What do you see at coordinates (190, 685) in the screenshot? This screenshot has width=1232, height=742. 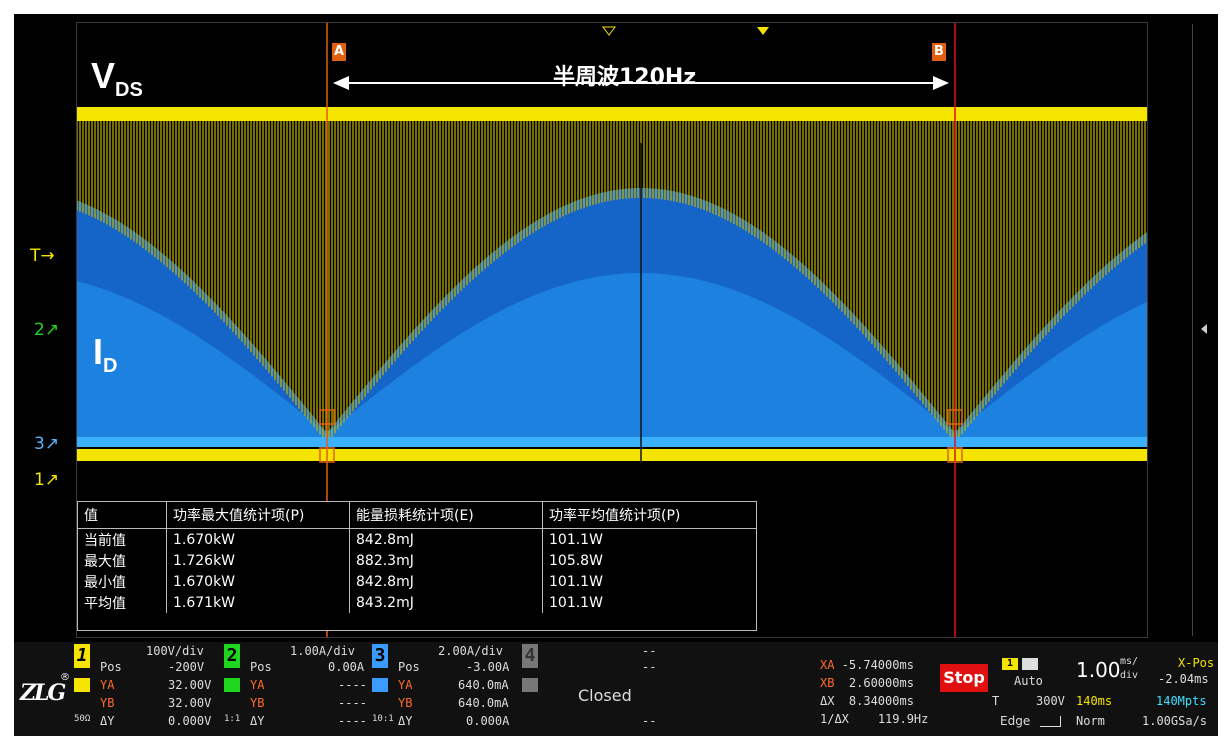 I see `channel-1-ya: 32.00V` at bounding box center [190, 685].